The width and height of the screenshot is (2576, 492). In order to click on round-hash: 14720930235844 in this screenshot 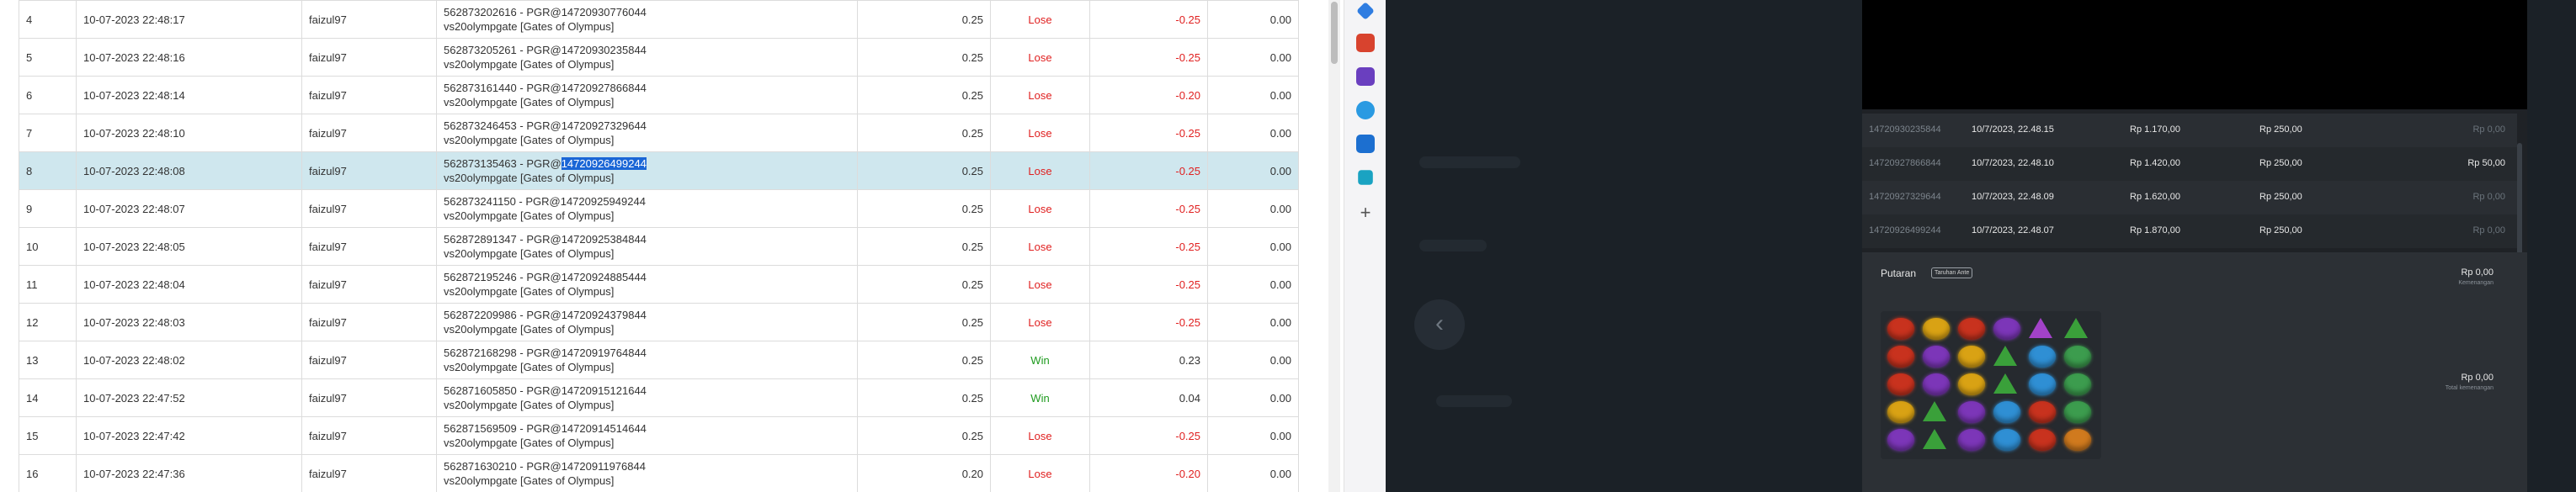, I will do `click(605, 50)`.